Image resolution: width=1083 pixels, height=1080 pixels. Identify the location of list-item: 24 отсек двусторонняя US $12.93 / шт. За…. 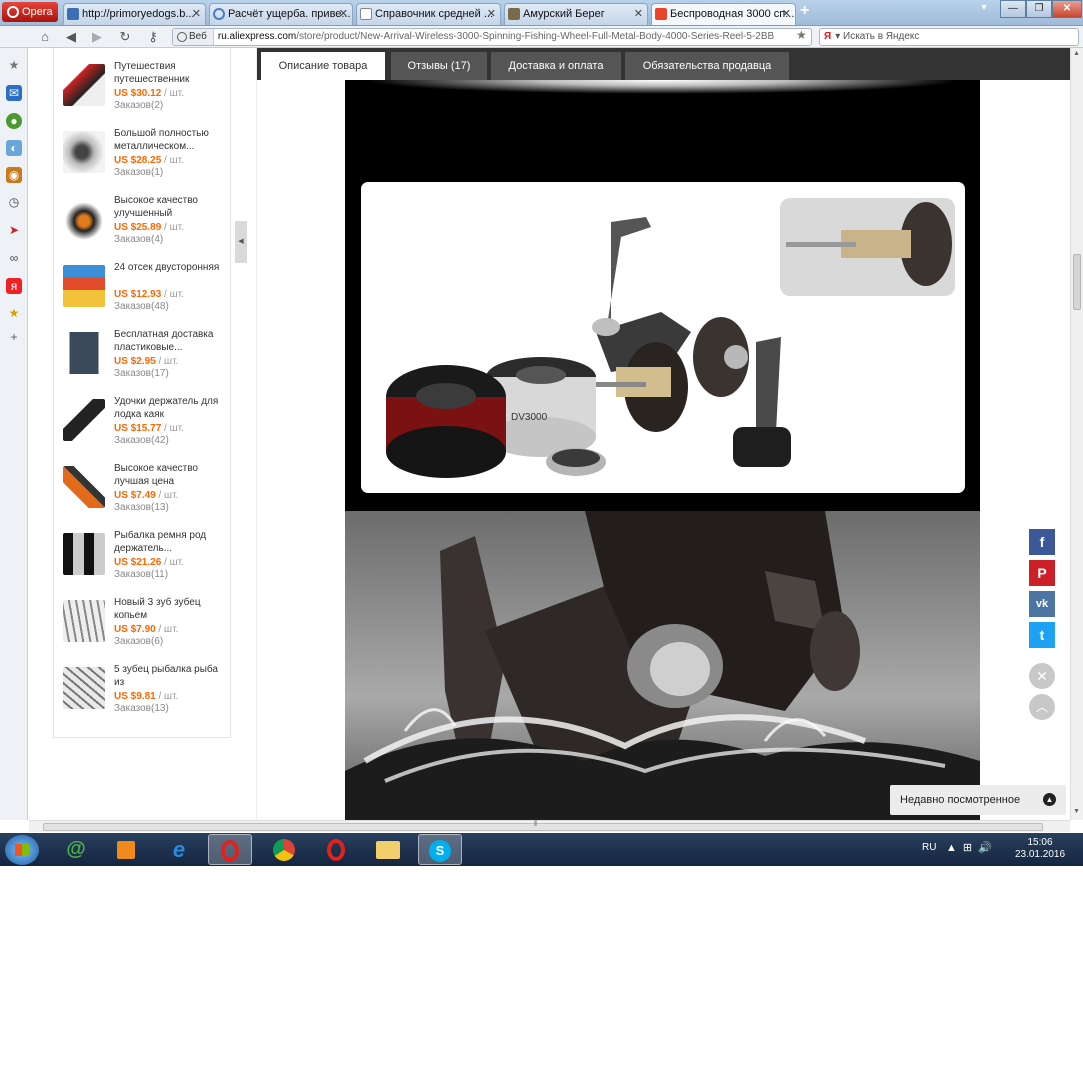
(145, 294).